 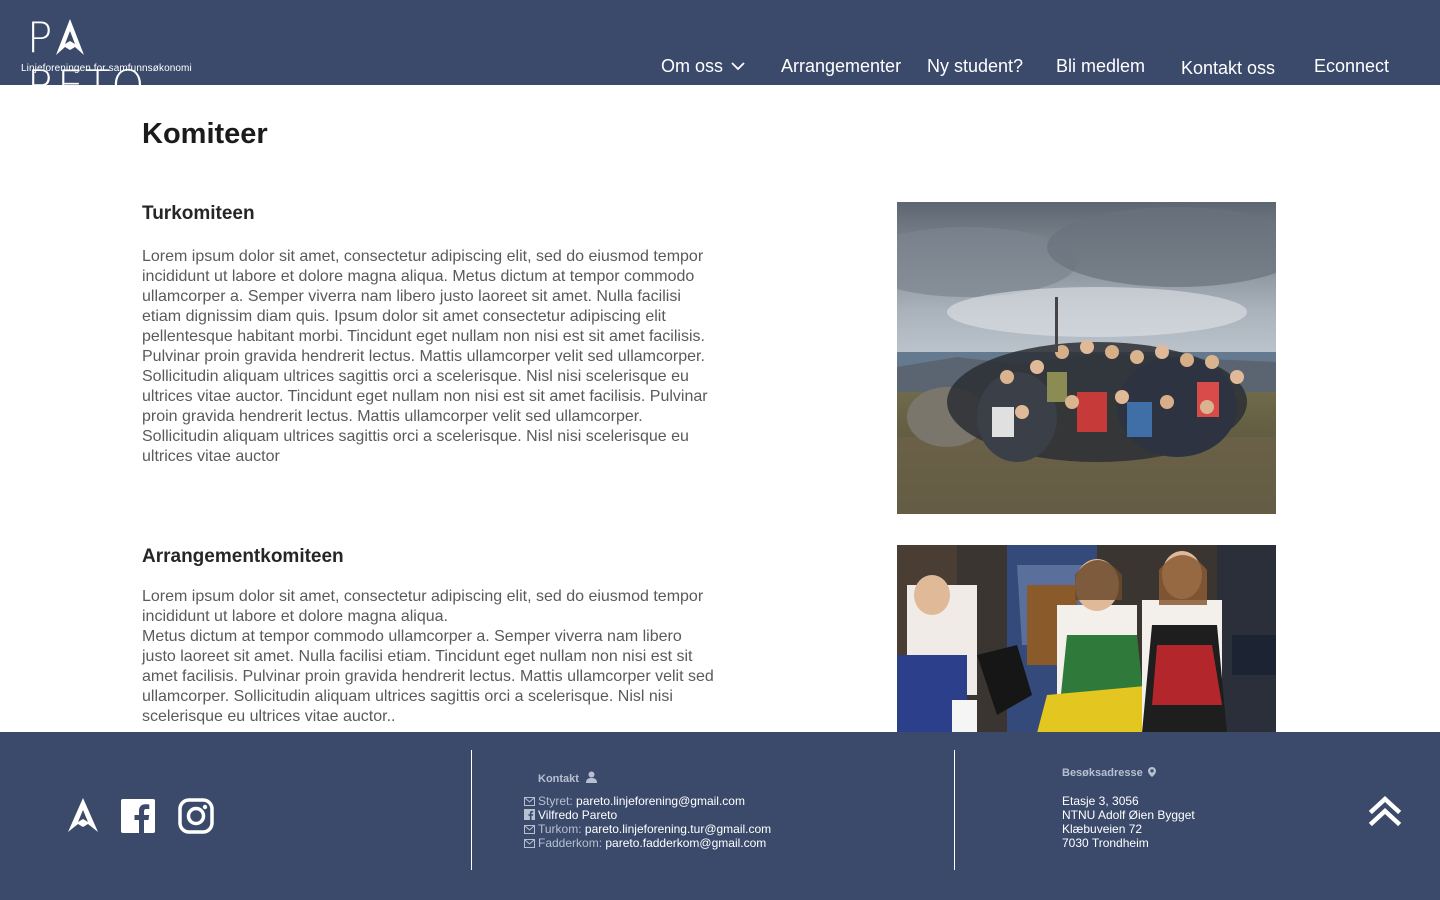 I want to click on nav-item-econnect: Econnect, so click(x=1351, y=67).